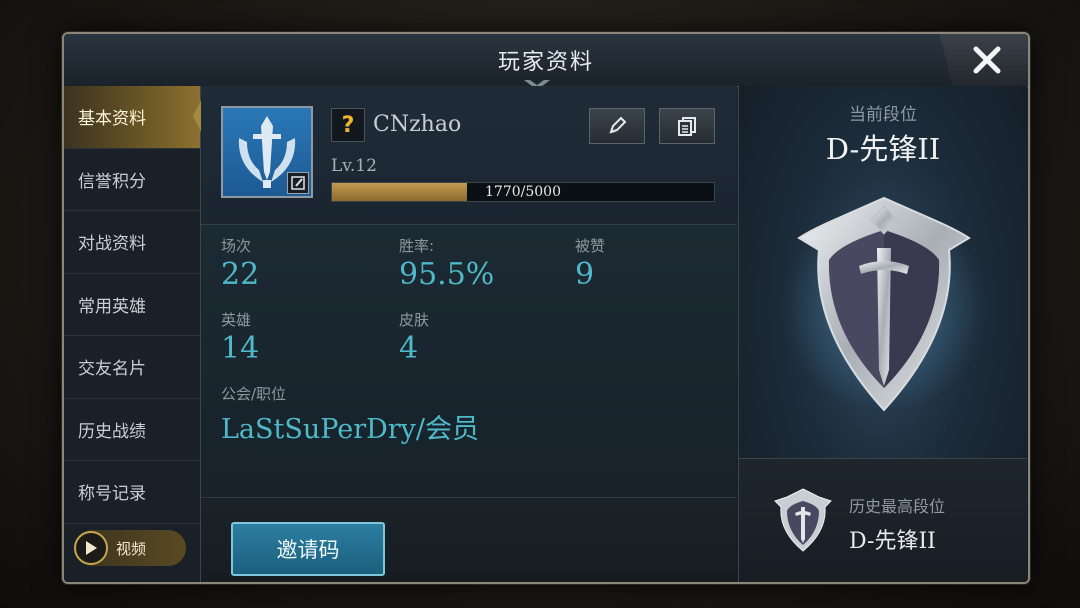  What do you see at coordinates (414, 320) in the screenshot?
I see `skins-label: 皮肤` at bounding box center [414, 320].